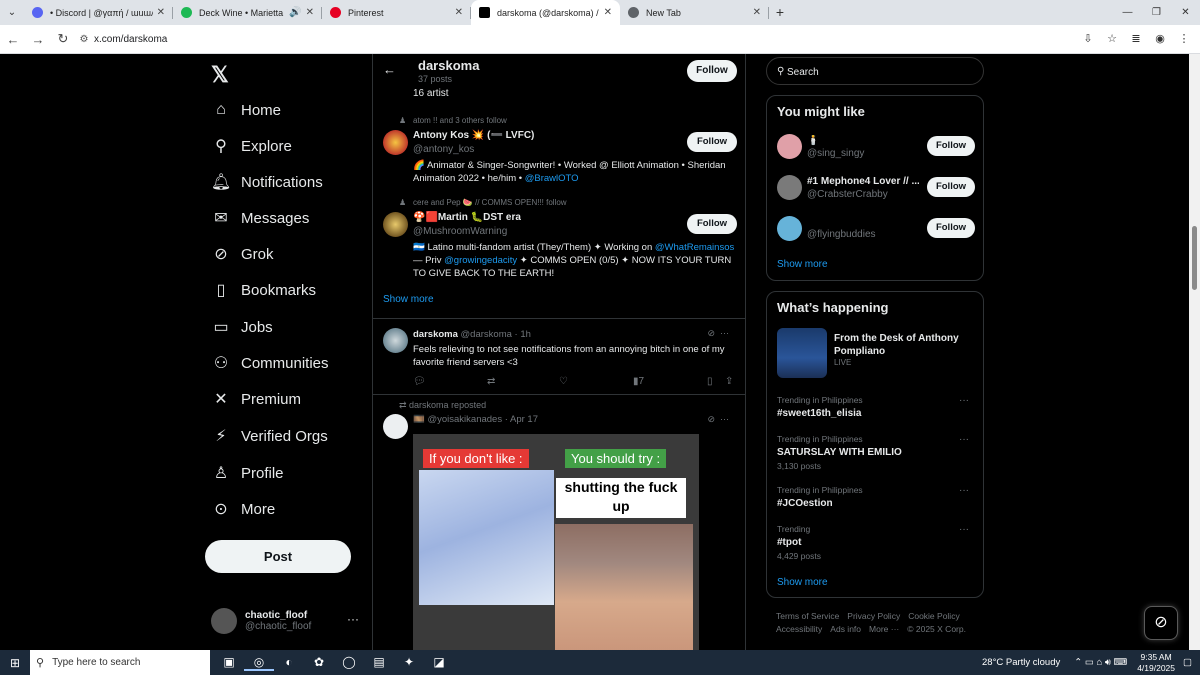  Describe the element at coordinates (873, 616) in the screenshot. I see `footer-link: Privacy Policy` at that location.